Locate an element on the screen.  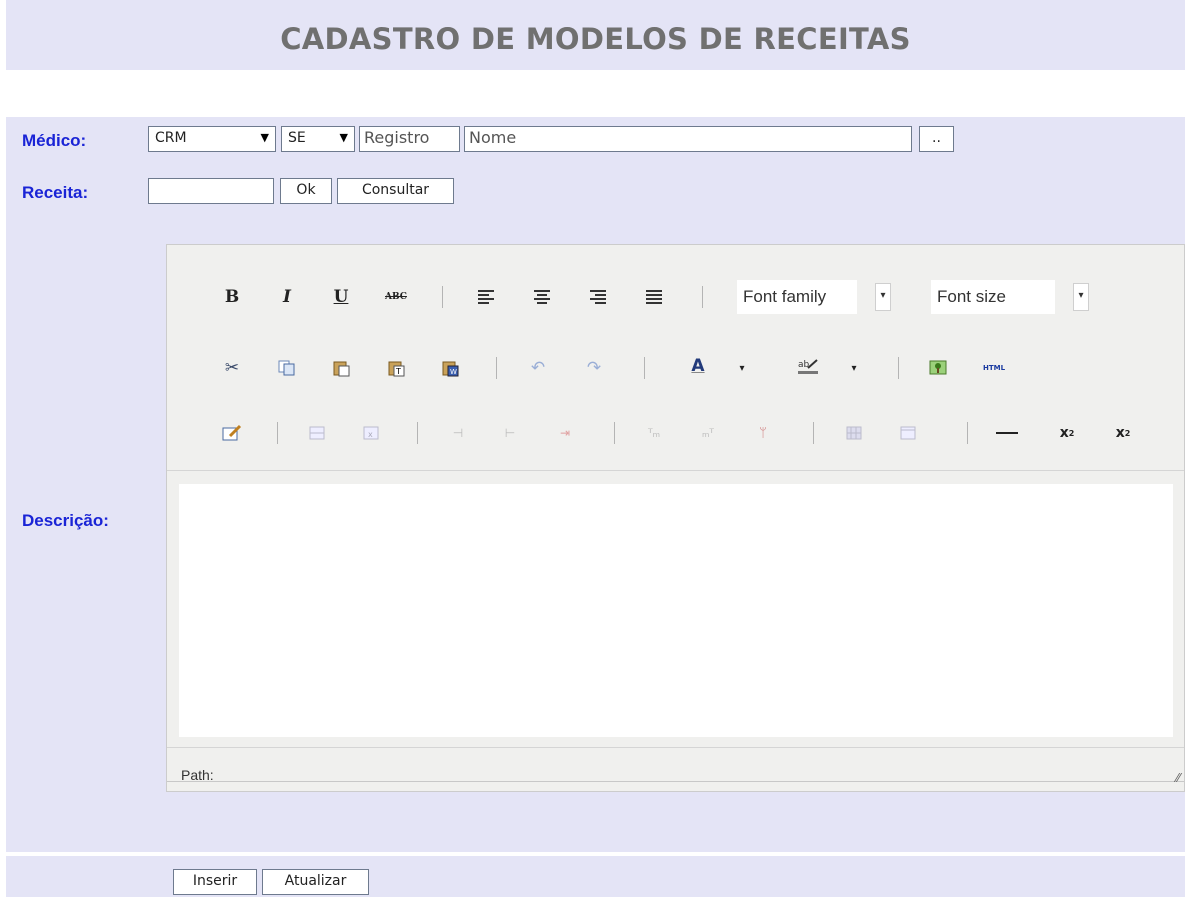
copy-icon is located at coordinates (287, 368).